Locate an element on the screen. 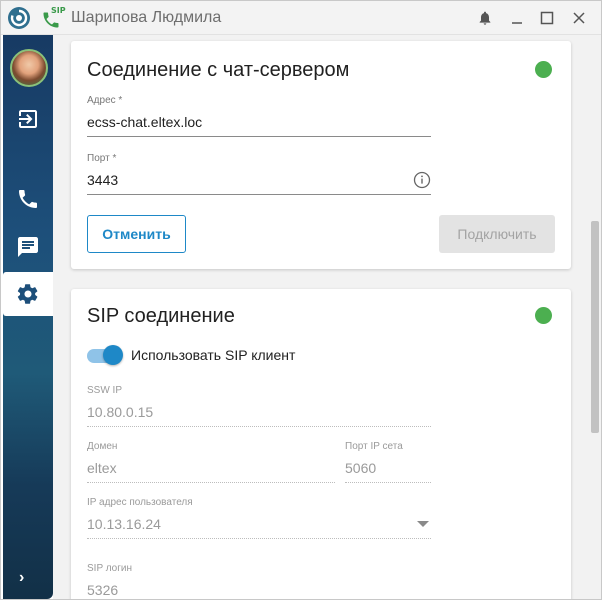 This screenshot has width=602, height=600. ssw-ip-field: SSW IP 10.80.0.15 is located at coordinates (259, 406).